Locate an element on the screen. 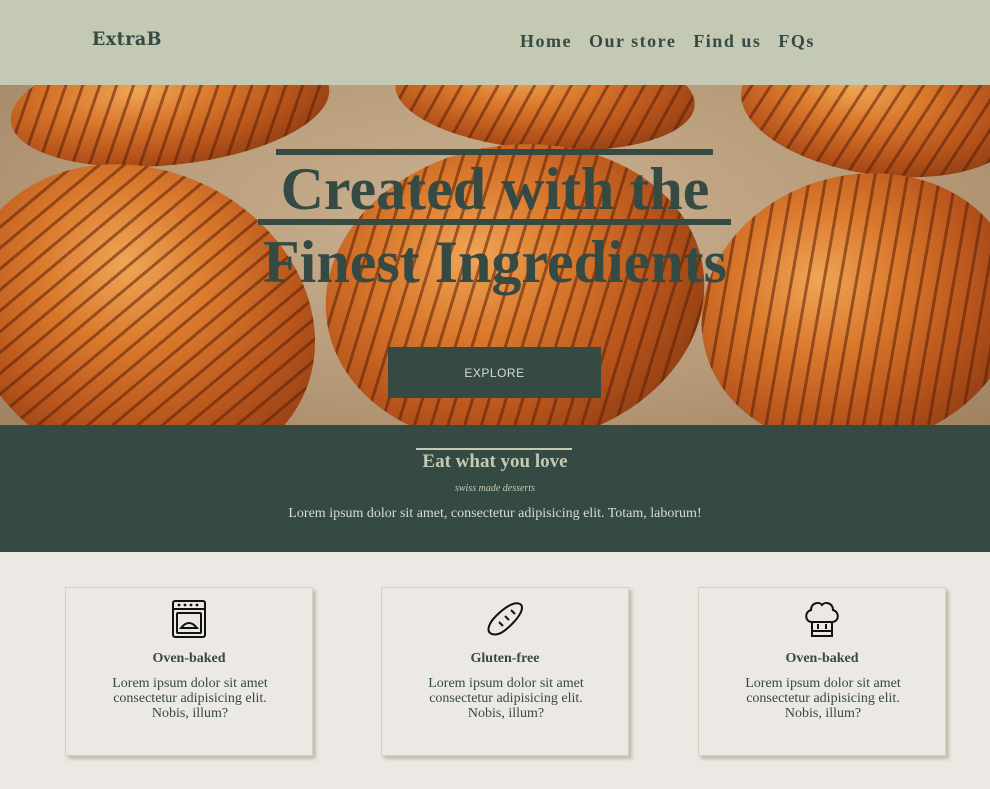  nav-home: Home is located at coordinates (546, 41).